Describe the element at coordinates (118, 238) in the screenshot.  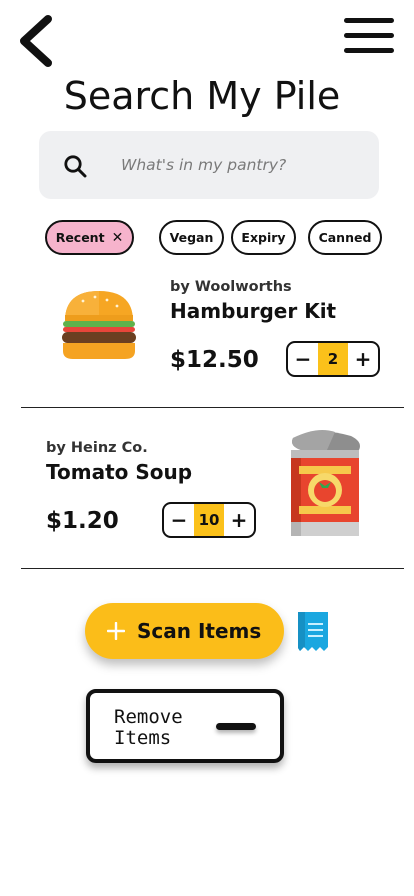
I see `close-icon: ✕` at that location.